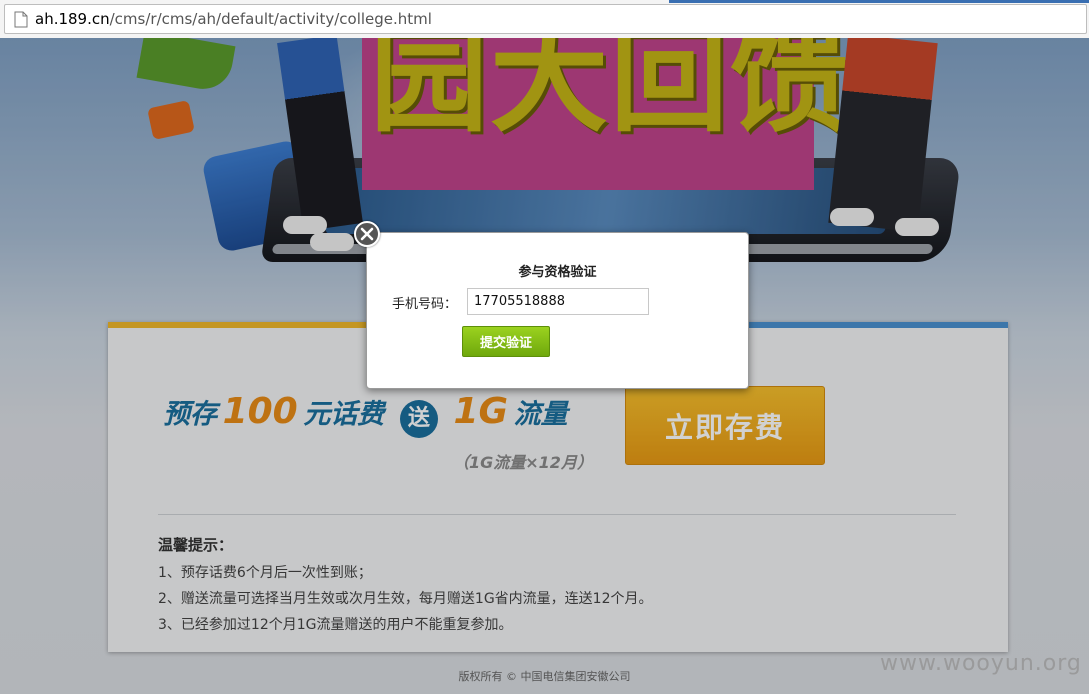 This screenshot has width=1089, height=694. What do you see at coordinates (558, 301) in the screenshot?
I see `phone-number-input` at bounding box center [558, 301].